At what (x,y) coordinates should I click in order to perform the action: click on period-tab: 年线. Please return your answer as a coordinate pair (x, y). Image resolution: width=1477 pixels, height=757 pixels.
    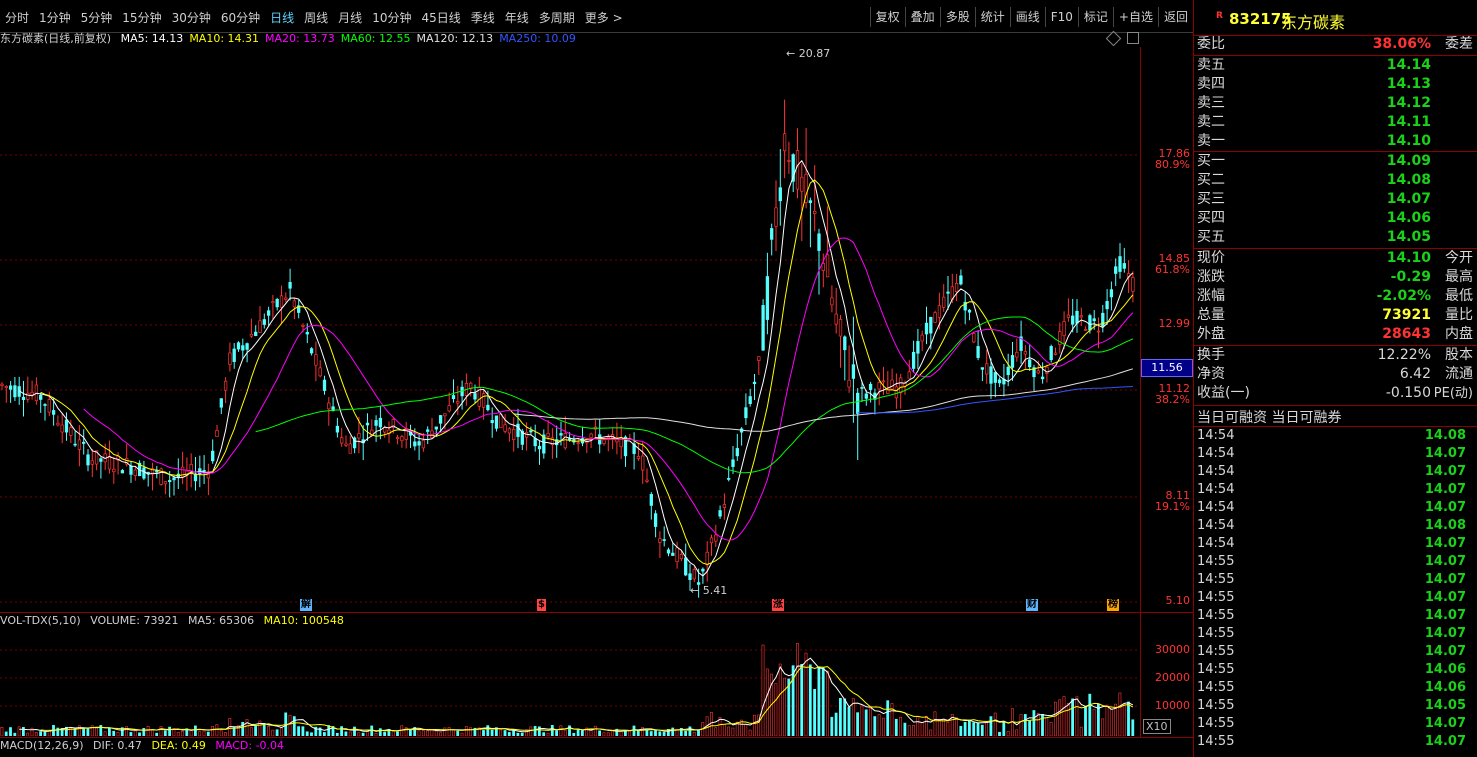
    Looking at the image, I should click on (517, 18).